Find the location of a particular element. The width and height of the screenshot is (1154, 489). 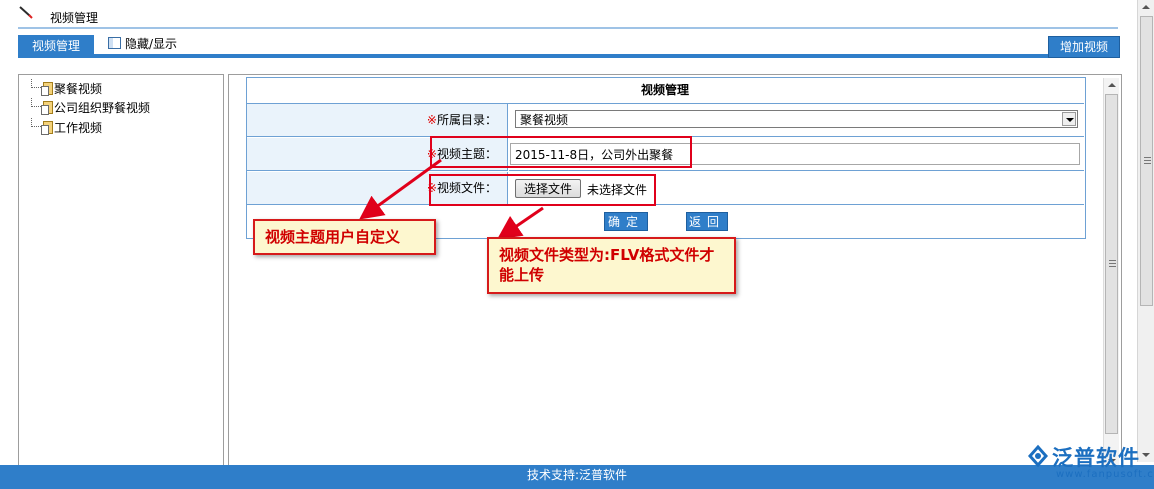

logo-name: 泛普软件 is located at coordinates (1096, 458).